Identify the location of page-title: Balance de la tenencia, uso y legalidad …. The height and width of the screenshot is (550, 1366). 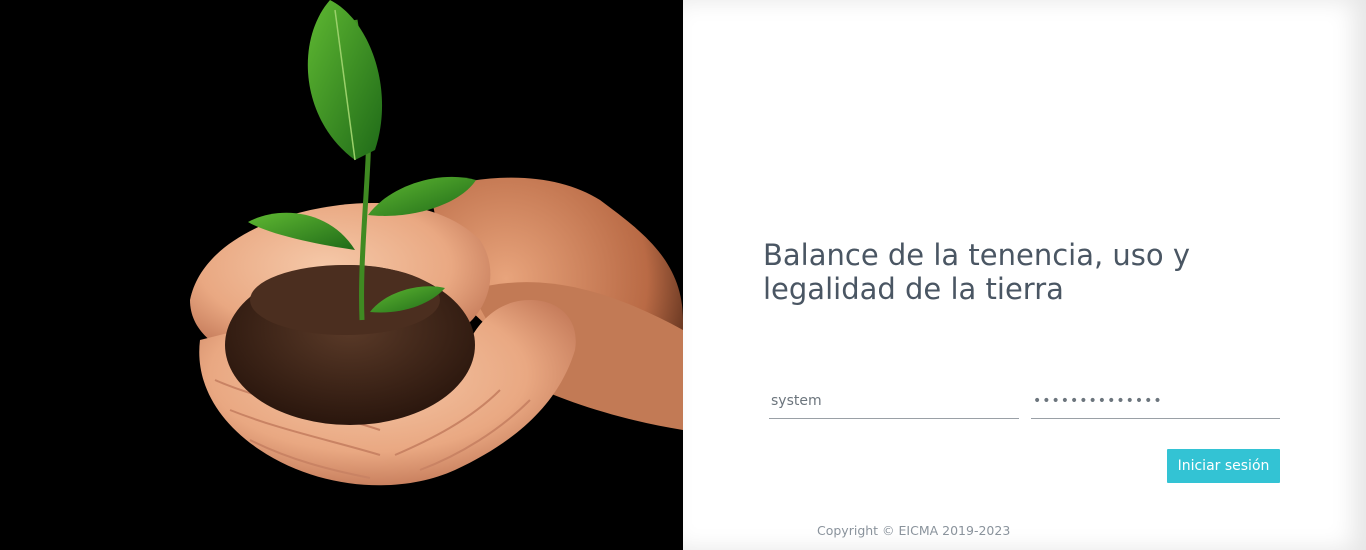
(977, 272).